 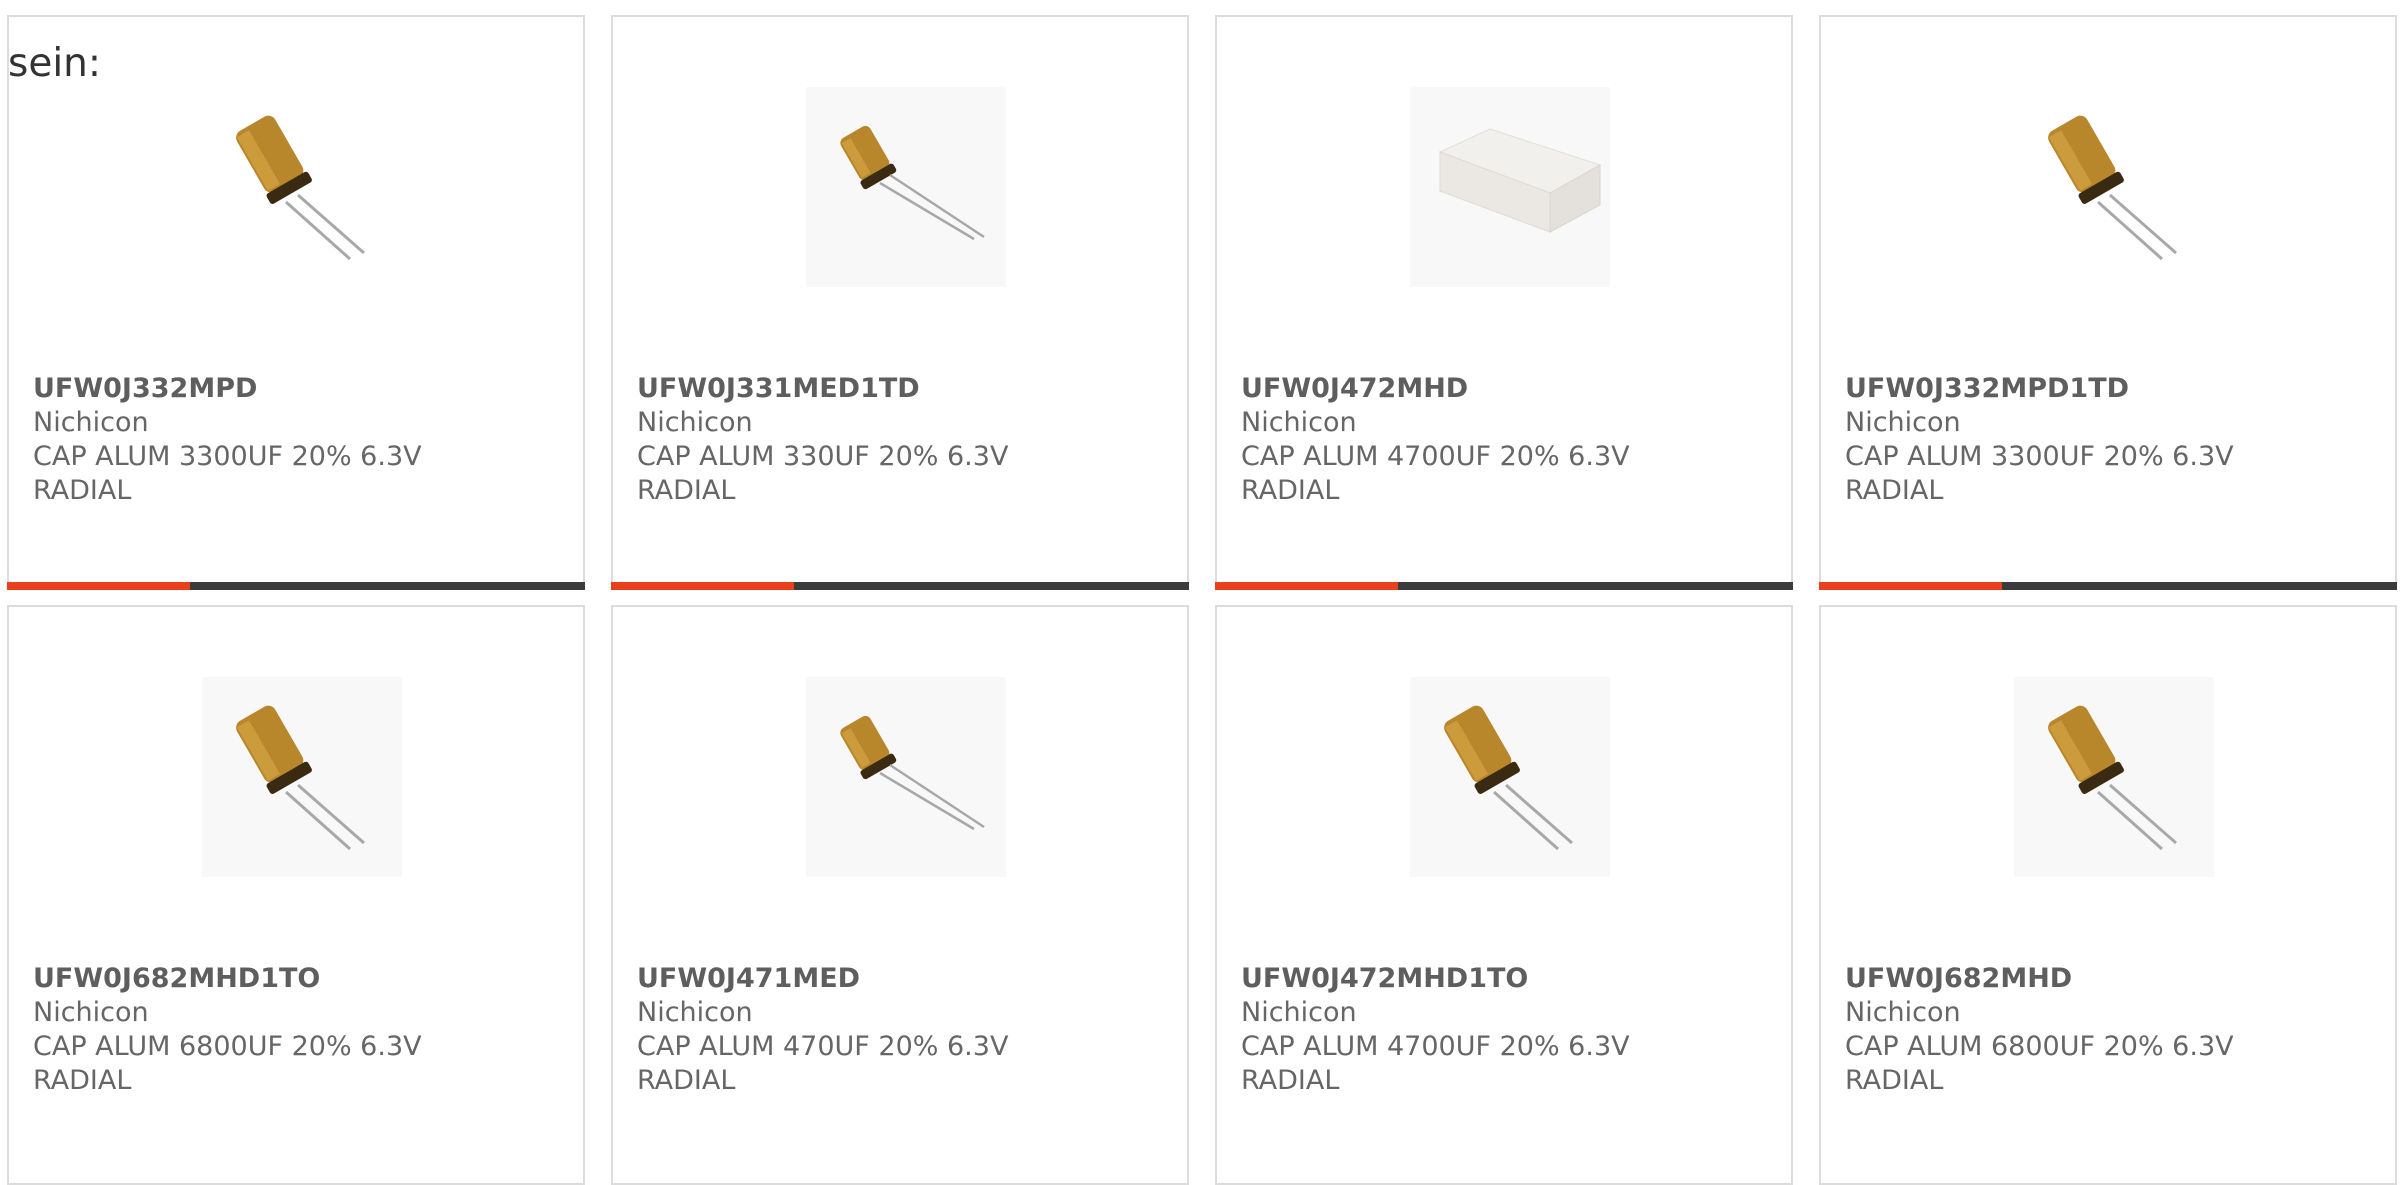 What do you see at coordinates (55, 63) in the screenshot?
I see `intro-text: sein:` at bounding box center [55, 63].